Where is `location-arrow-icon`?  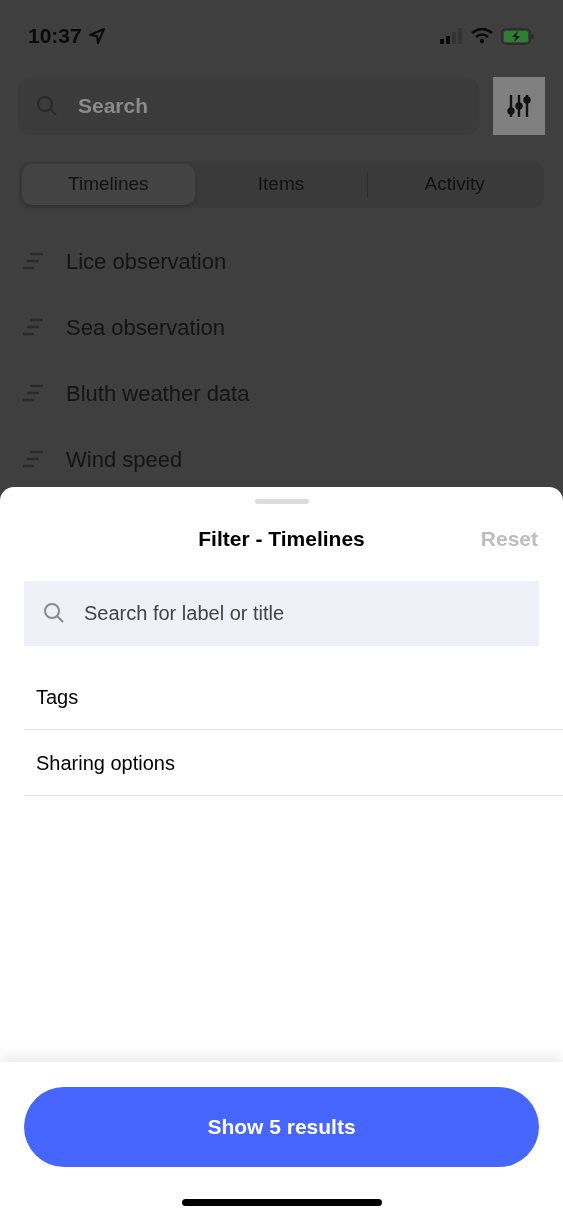
location-arrow-icon is located at coordinates (96, 36).